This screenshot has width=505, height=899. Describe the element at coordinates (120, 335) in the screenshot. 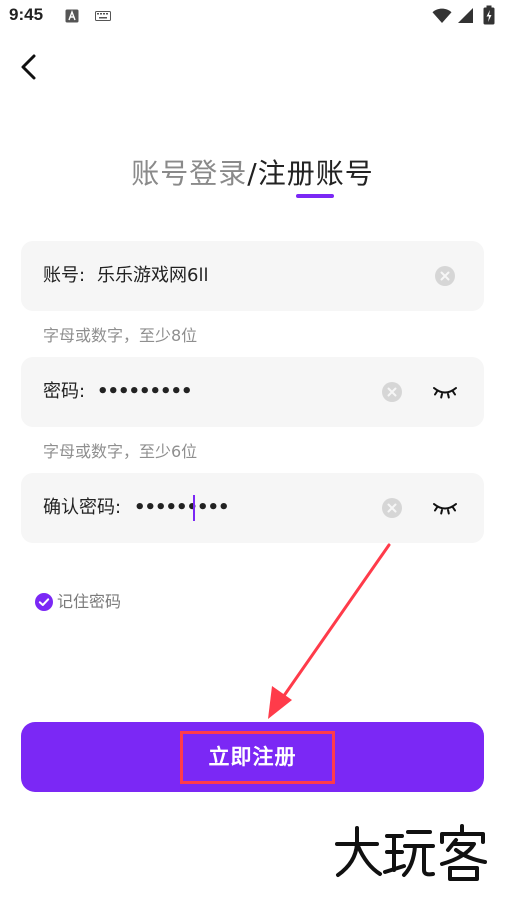

I see `account-hint: 字母或数字，至少8位` at that location.